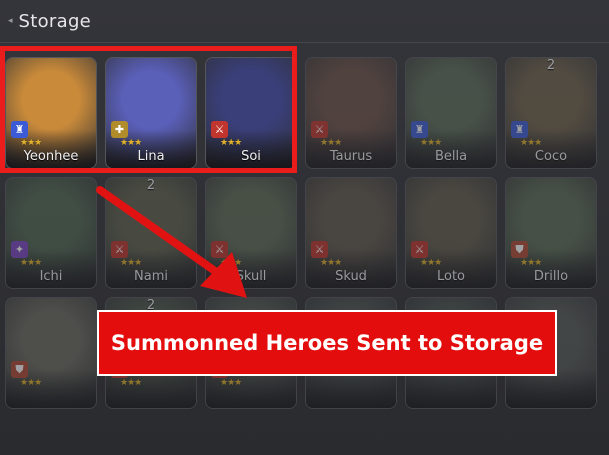 The image size is (609, 455). Describe the element at coordinates (51, 233) in the screenshot. I see `hero-card: ✦ ★★★ Ichi` at that location.